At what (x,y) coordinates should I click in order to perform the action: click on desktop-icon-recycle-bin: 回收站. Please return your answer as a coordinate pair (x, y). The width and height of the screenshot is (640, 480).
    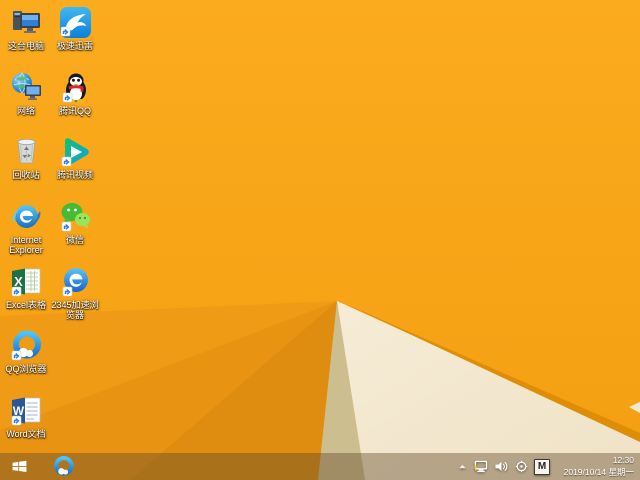
    Looking at the image, I should click on (26, 166).